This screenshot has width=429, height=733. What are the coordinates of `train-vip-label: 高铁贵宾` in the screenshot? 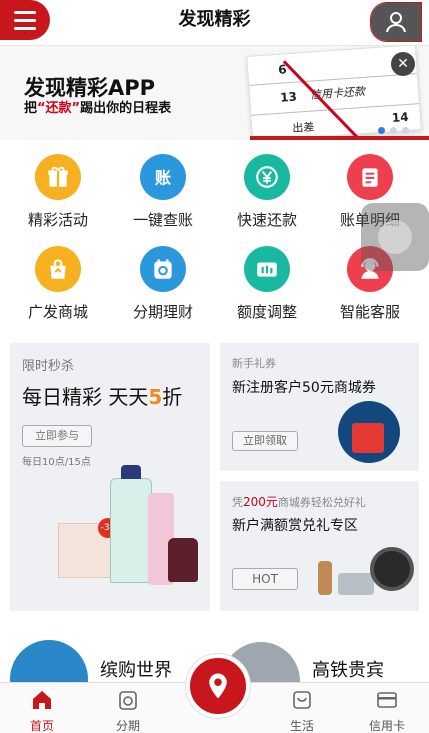 It's located at (348, 669).